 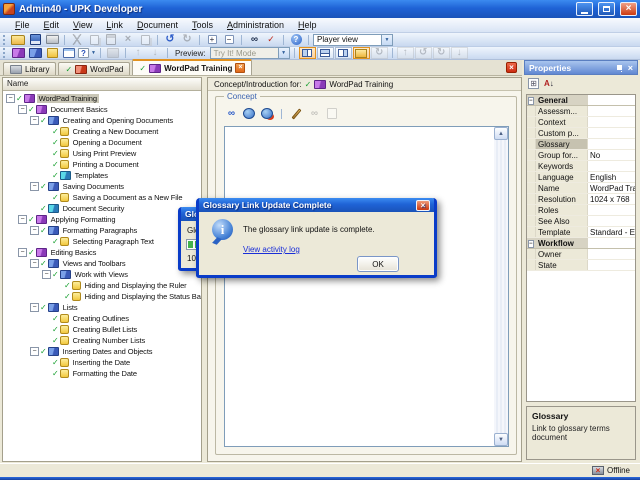 I want to click on tree-item: − ✓ Lists, so click(x=102, y=307).